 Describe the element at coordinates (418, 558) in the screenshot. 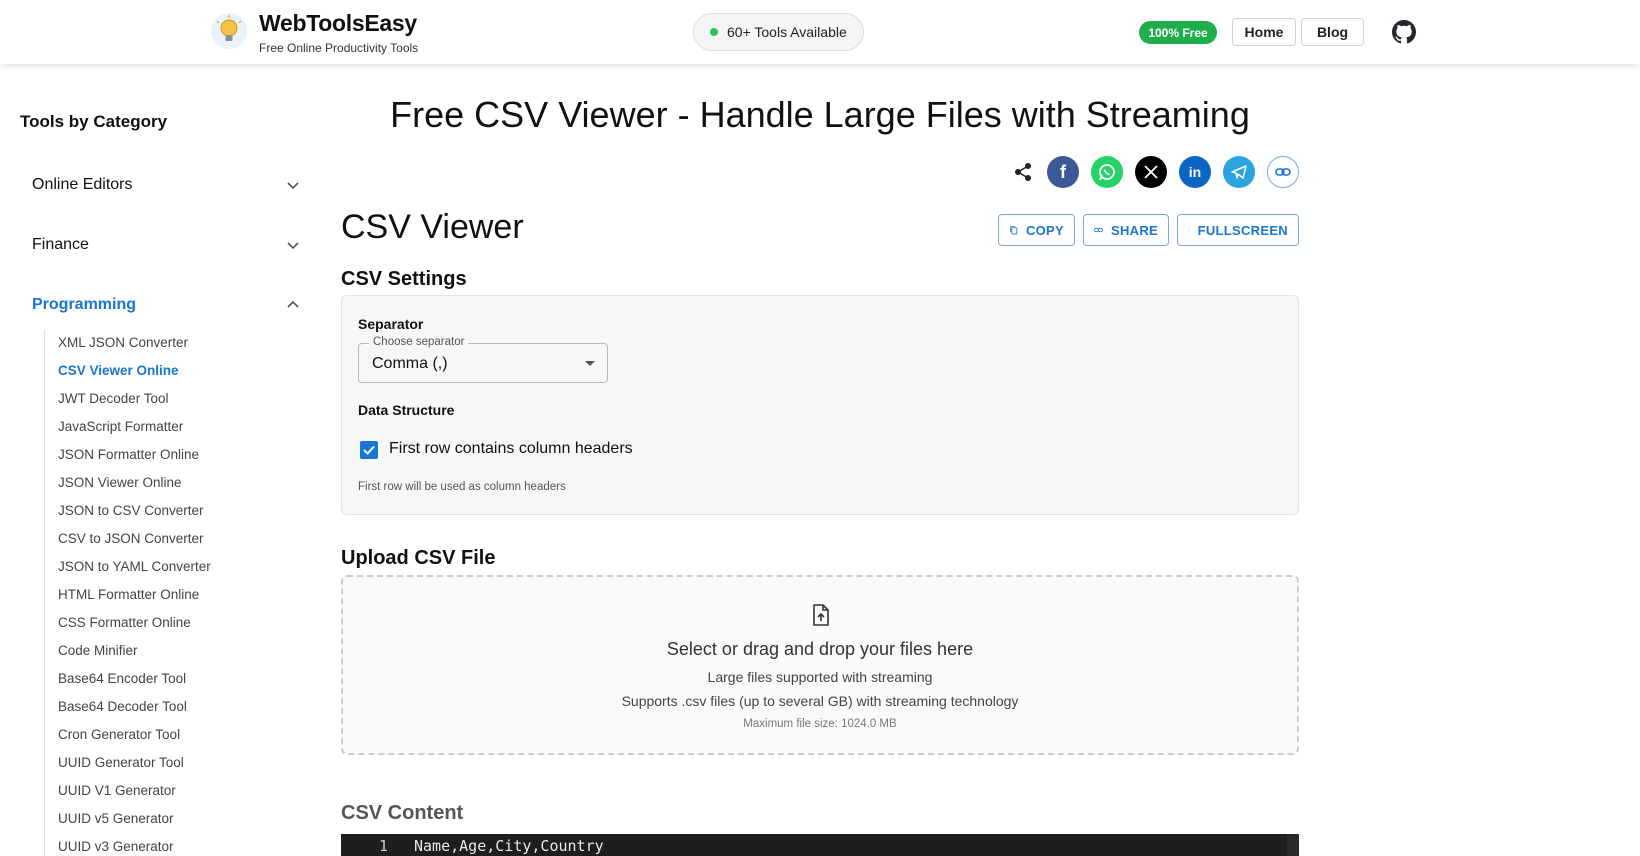

I see `upload-heading: Upload CSV File` at that location.